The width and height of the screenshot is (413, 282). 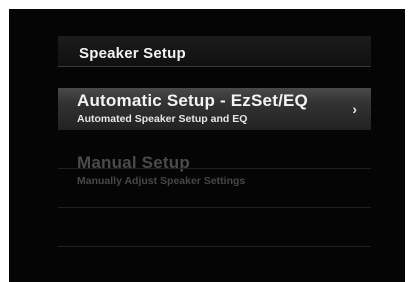 I want to click on chevron-right-icon: ›, so click(x=354, y=109).